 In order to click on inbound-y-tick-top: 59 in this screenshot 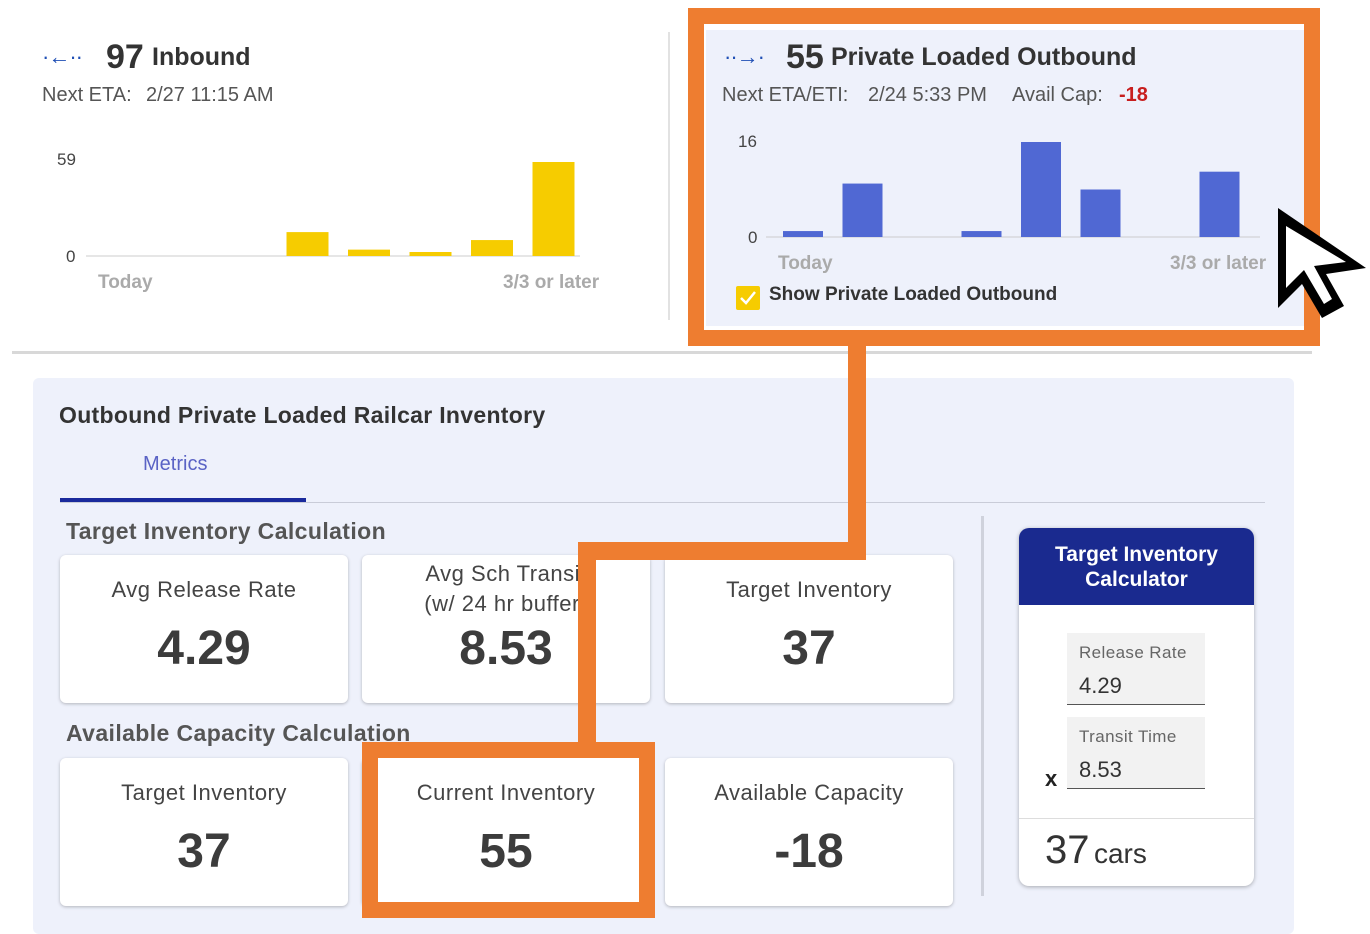, I will do `click(66, 159)`.